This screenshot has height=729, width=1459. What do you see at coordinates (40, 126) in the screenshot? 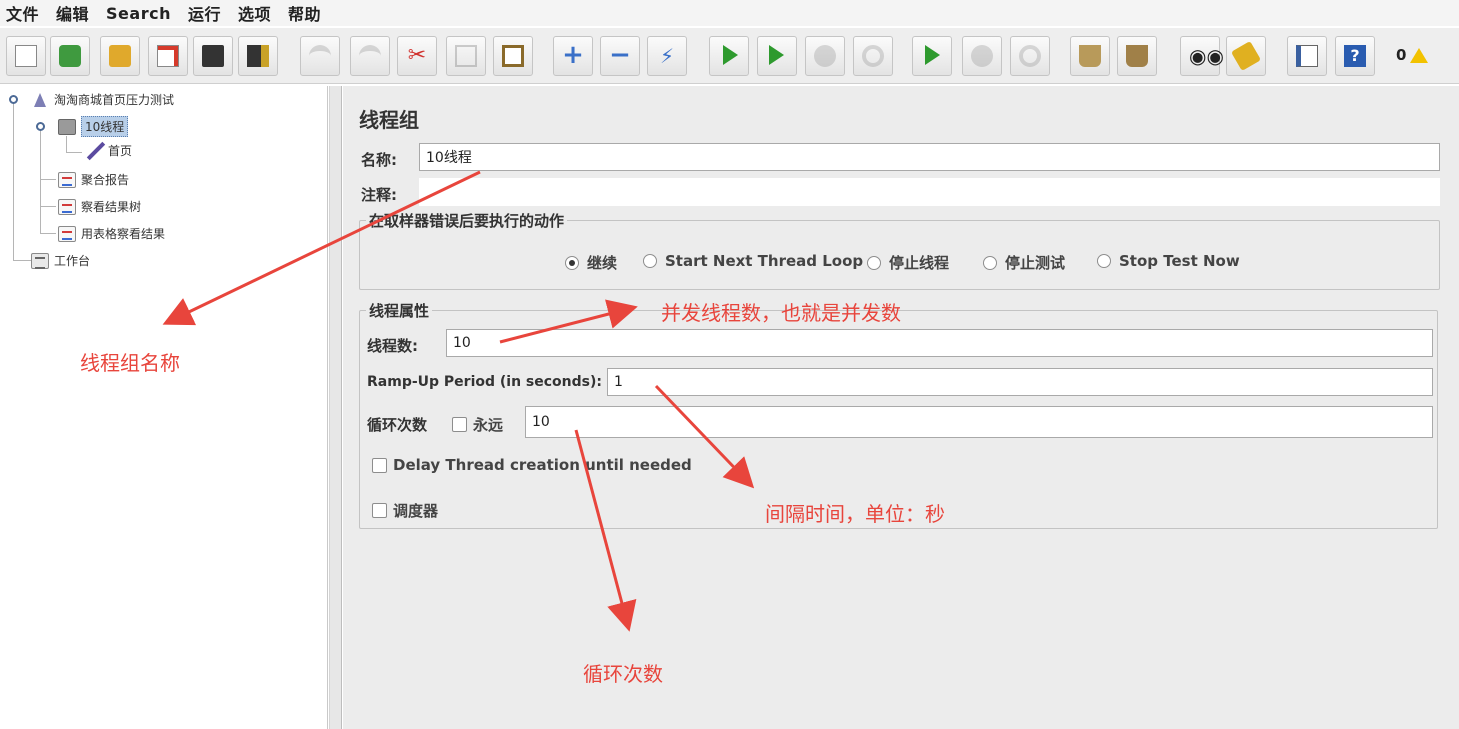
I see `tree-expander-thread-group` at bounding box center [40, 126].